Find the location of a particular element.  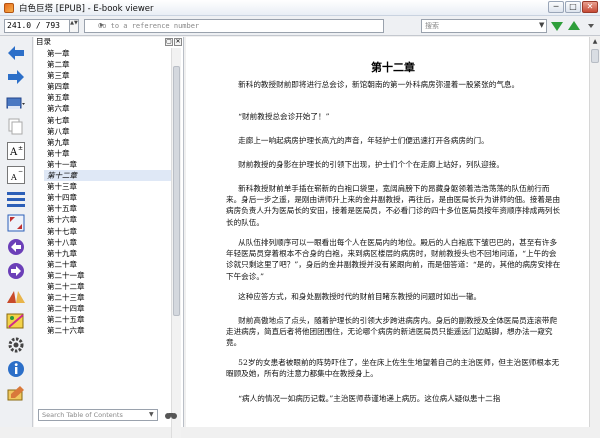

library-icon is located at coordinates (15, 103).